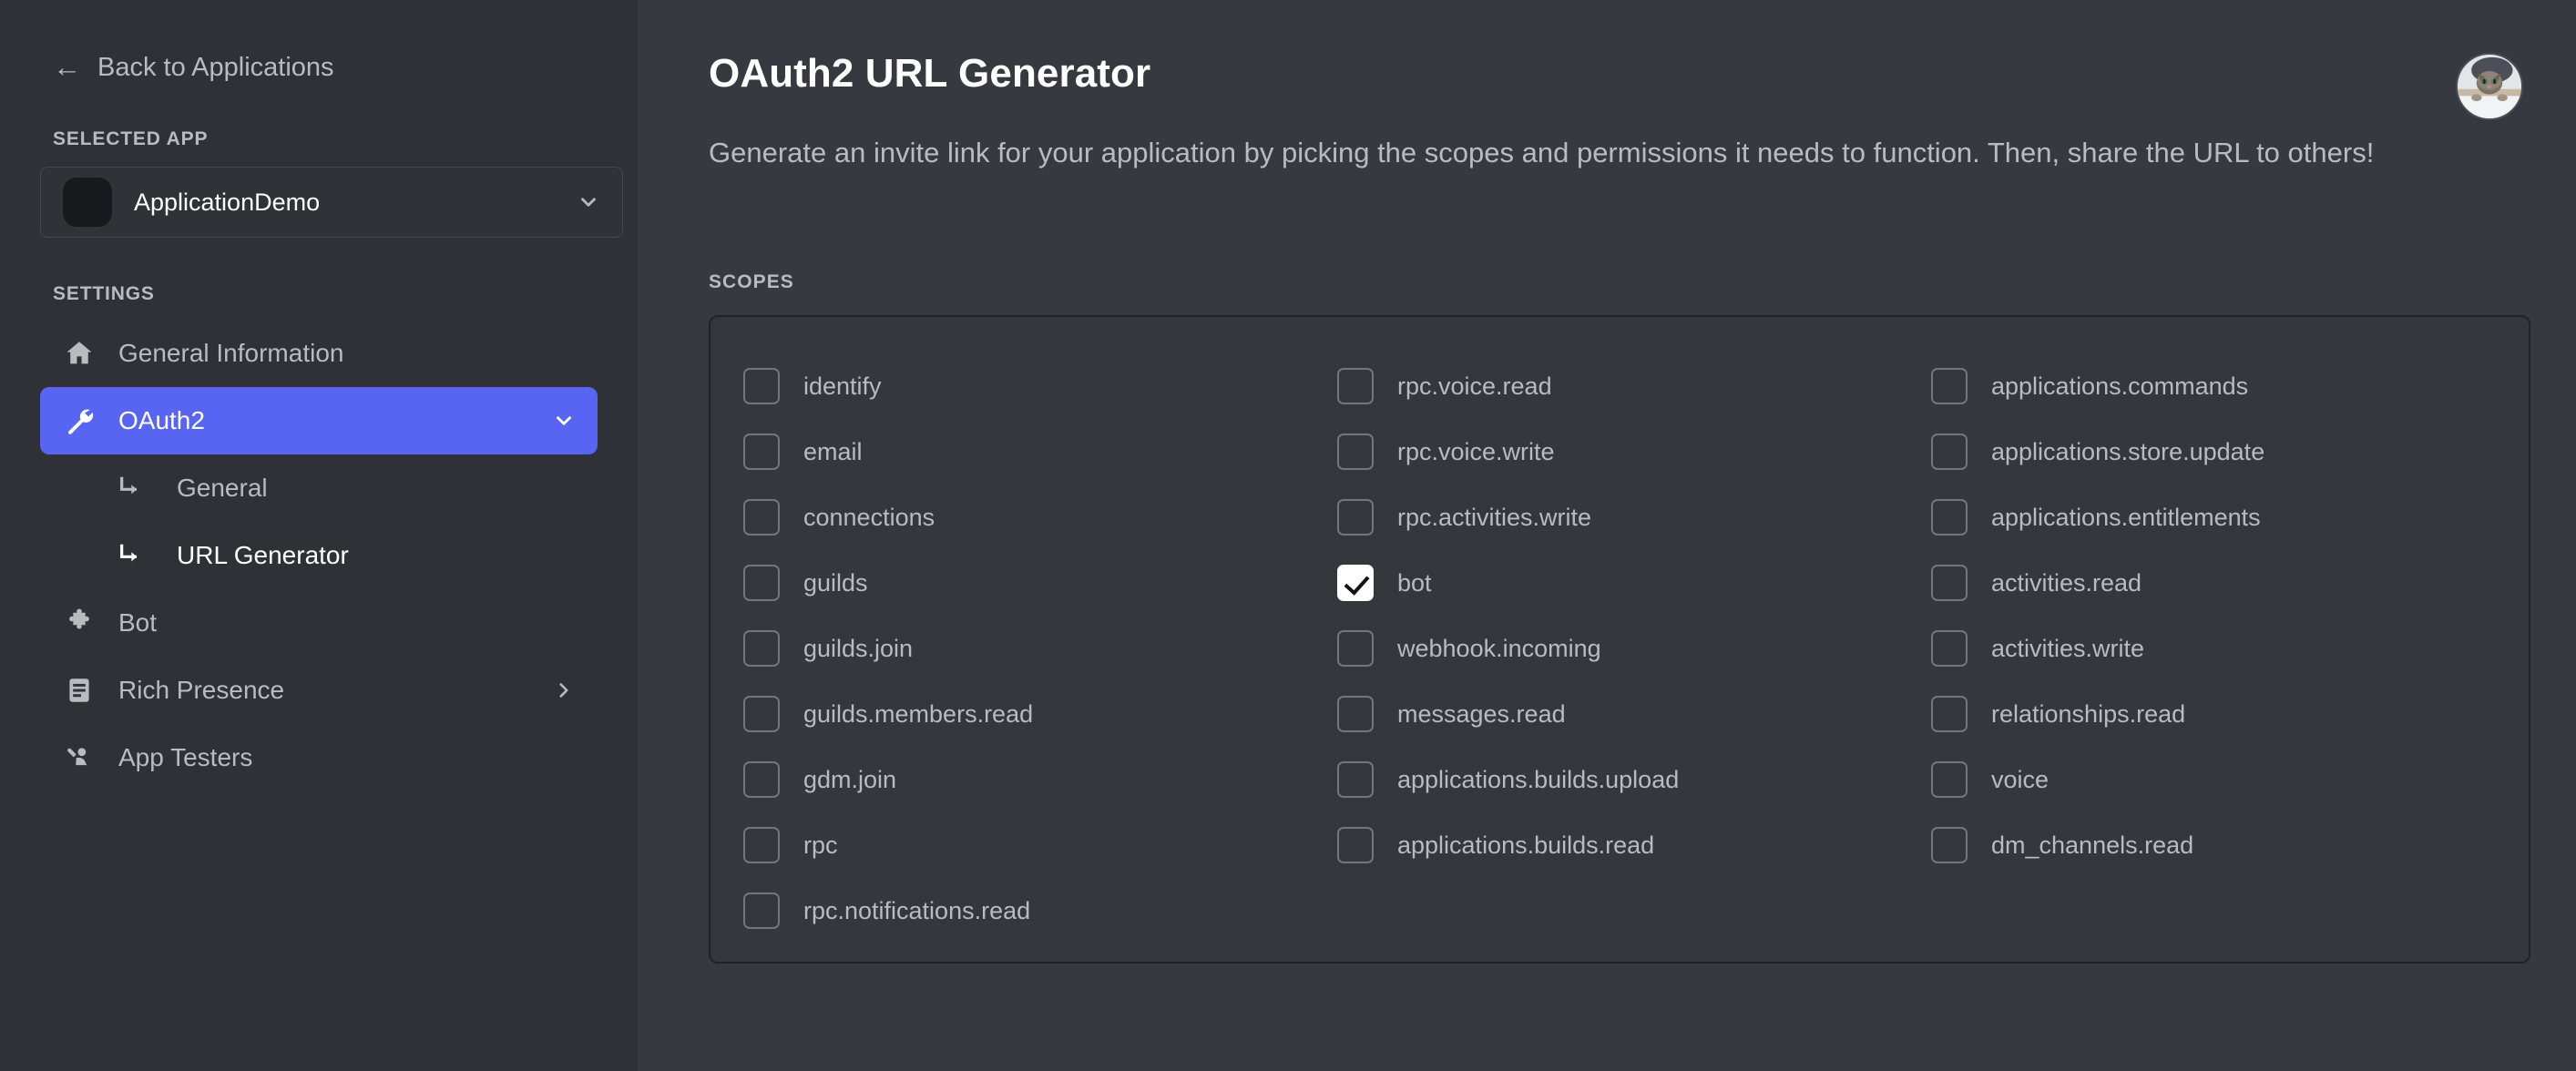  I want to click on scope-label: gdm.join, so click(850, 779).